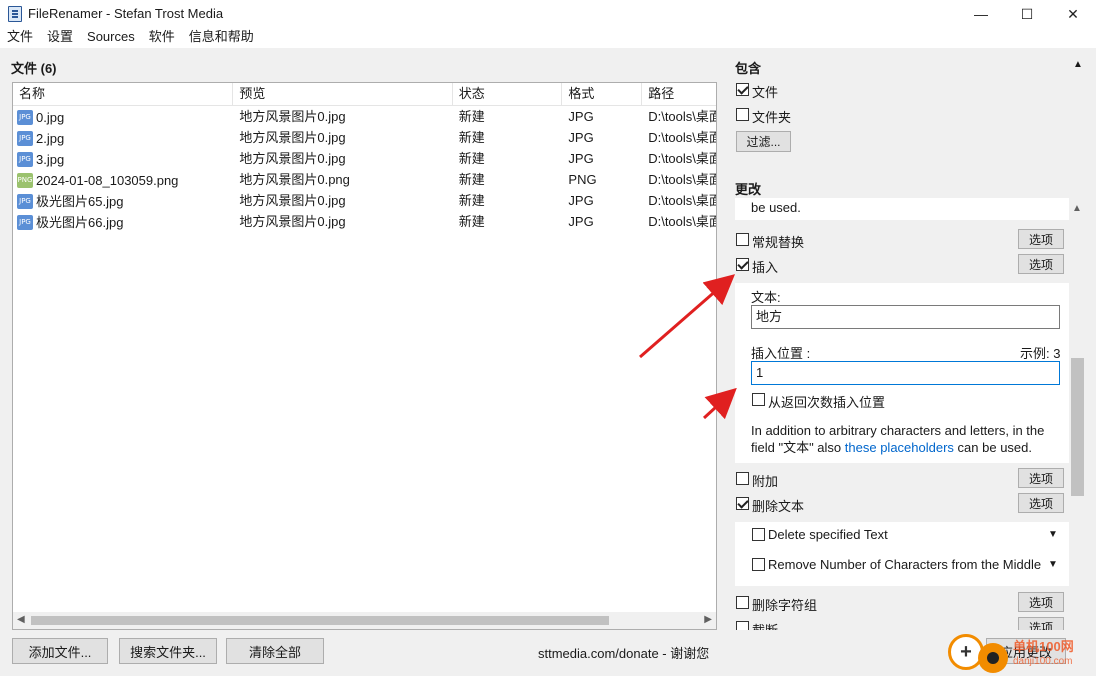 This screenshot has height=676, width=1096. I want to click on column-header-status: 状态, so click(508, 94).